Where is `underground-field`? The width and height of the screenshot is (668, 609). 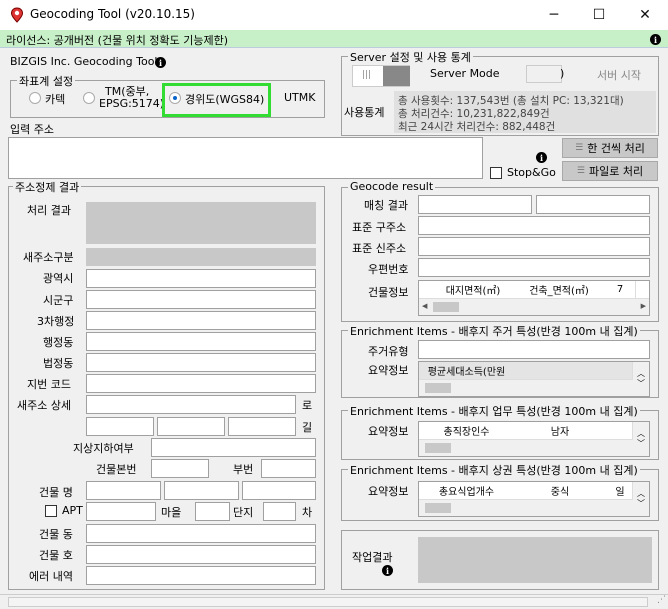
underground-field is located at coordinates (233, 447).